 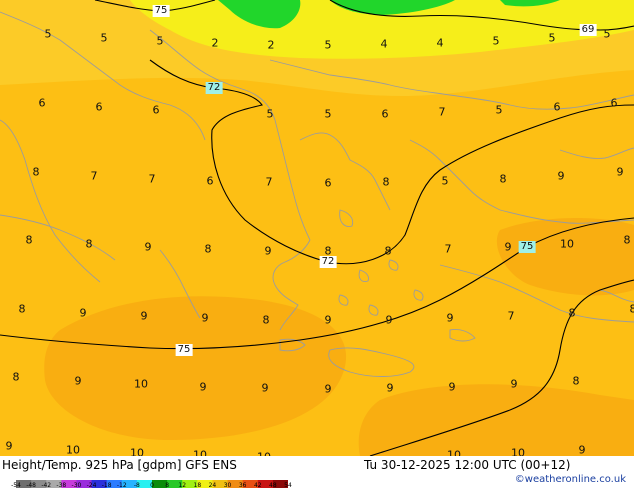 I want to click on credit-link: ©weatheronline.co.uk, so click(x=570, y=480).